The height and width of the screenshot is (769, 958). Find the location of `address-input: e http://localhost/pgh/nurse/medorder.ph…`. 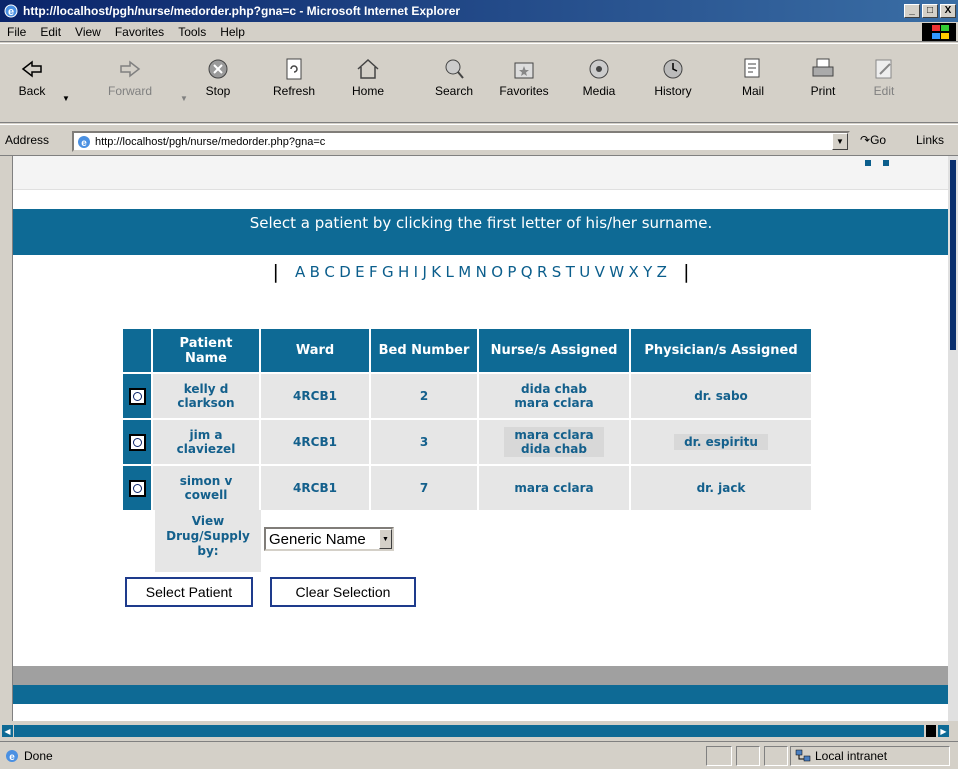

address-input: e http://localhost/pgh/nurse/medorder.ph… is located at coordinates (461, 141).